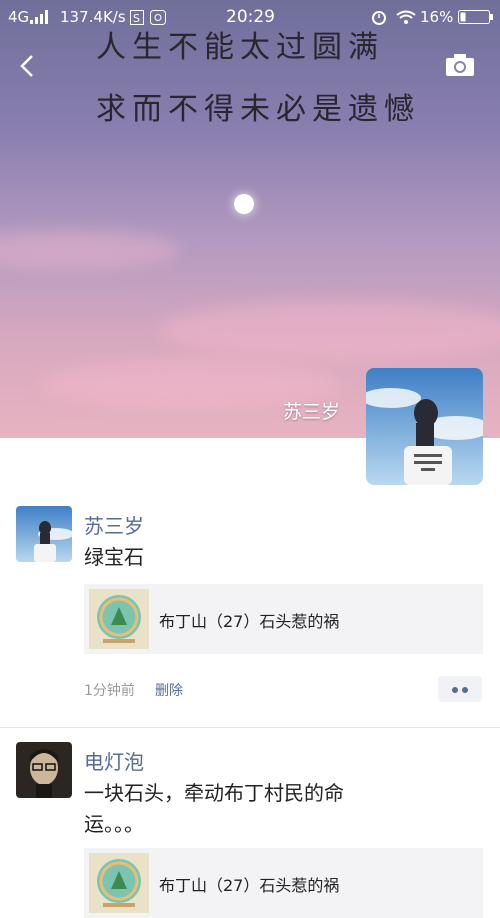 This screenshot has width=500, height=918. What do you see at coordinates (437, 17) in the screenshot?
I see `battery-percent: 16%` at bounding box center [437, 17].